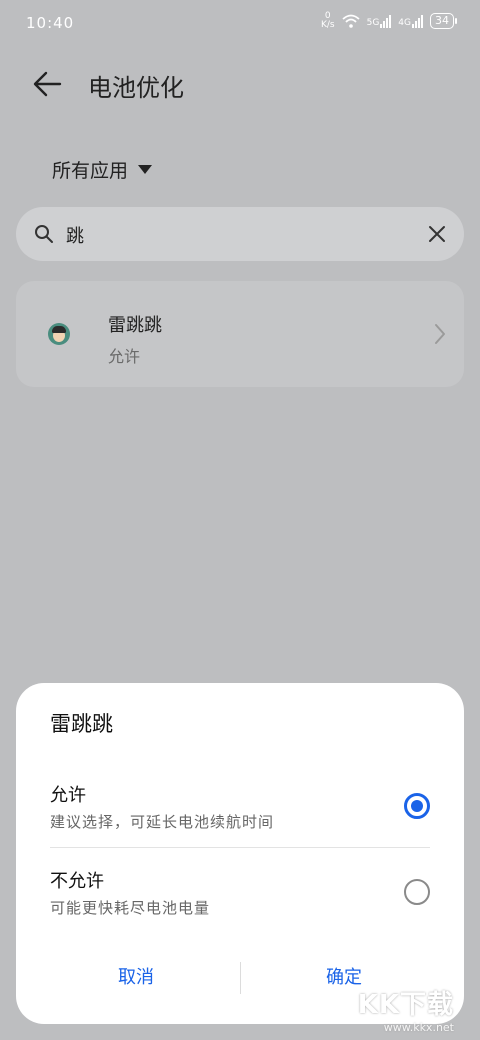 The height and width of the screenshot is (1040, 480). What do you see at coordinates (418, 1027) in the screenshot?
I see `watermark-url: www.kkx.net` at bounding box center [418, 1027].